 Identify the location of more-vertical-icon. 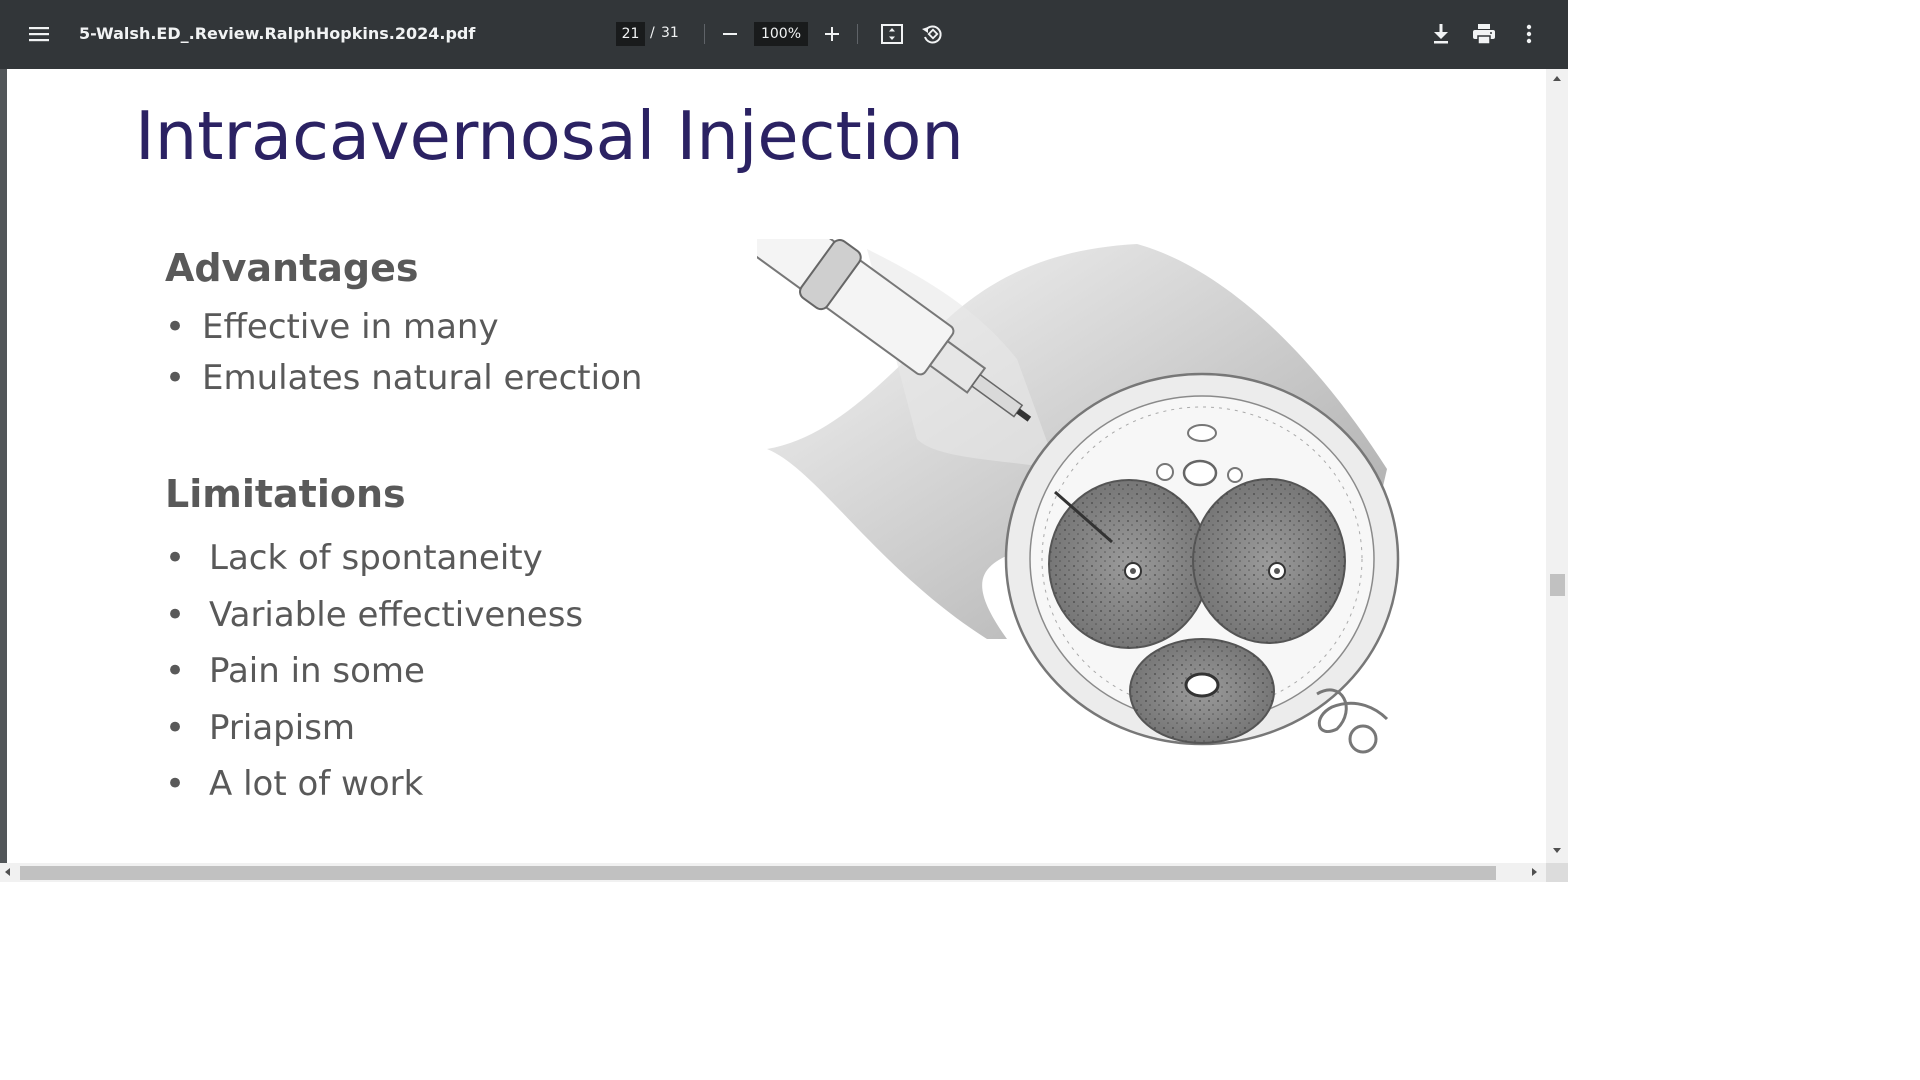
(1529, 34).